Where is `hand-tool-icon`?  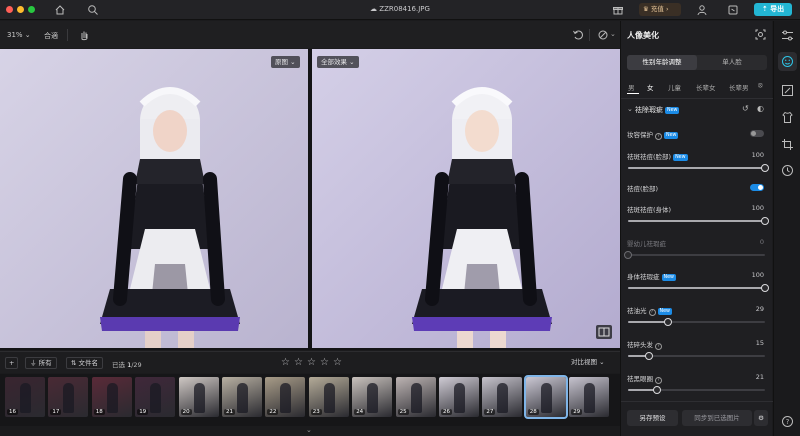
hand-tool-icon is located at coordinates (84, 35).